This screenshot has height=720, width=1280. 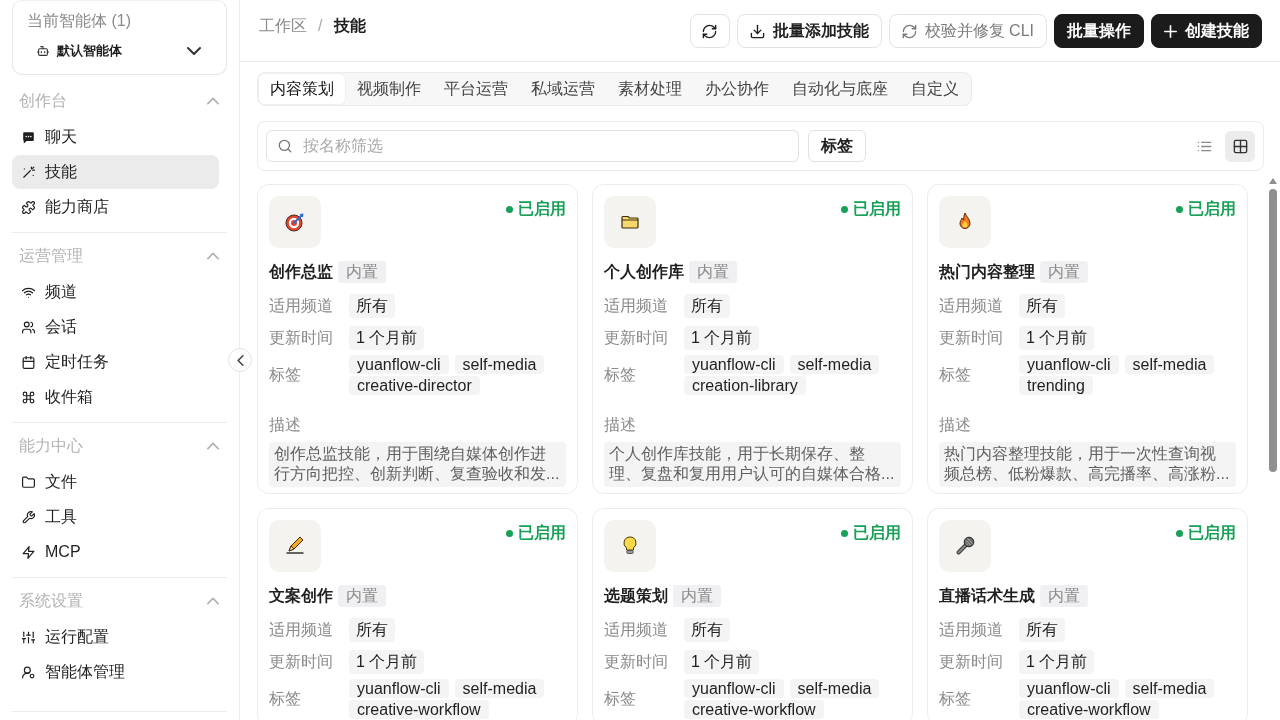 What do you see at coordinates (28, 137) in the screenshot?
I see `chat-bubble-icon` at bounding box center [28, 137].